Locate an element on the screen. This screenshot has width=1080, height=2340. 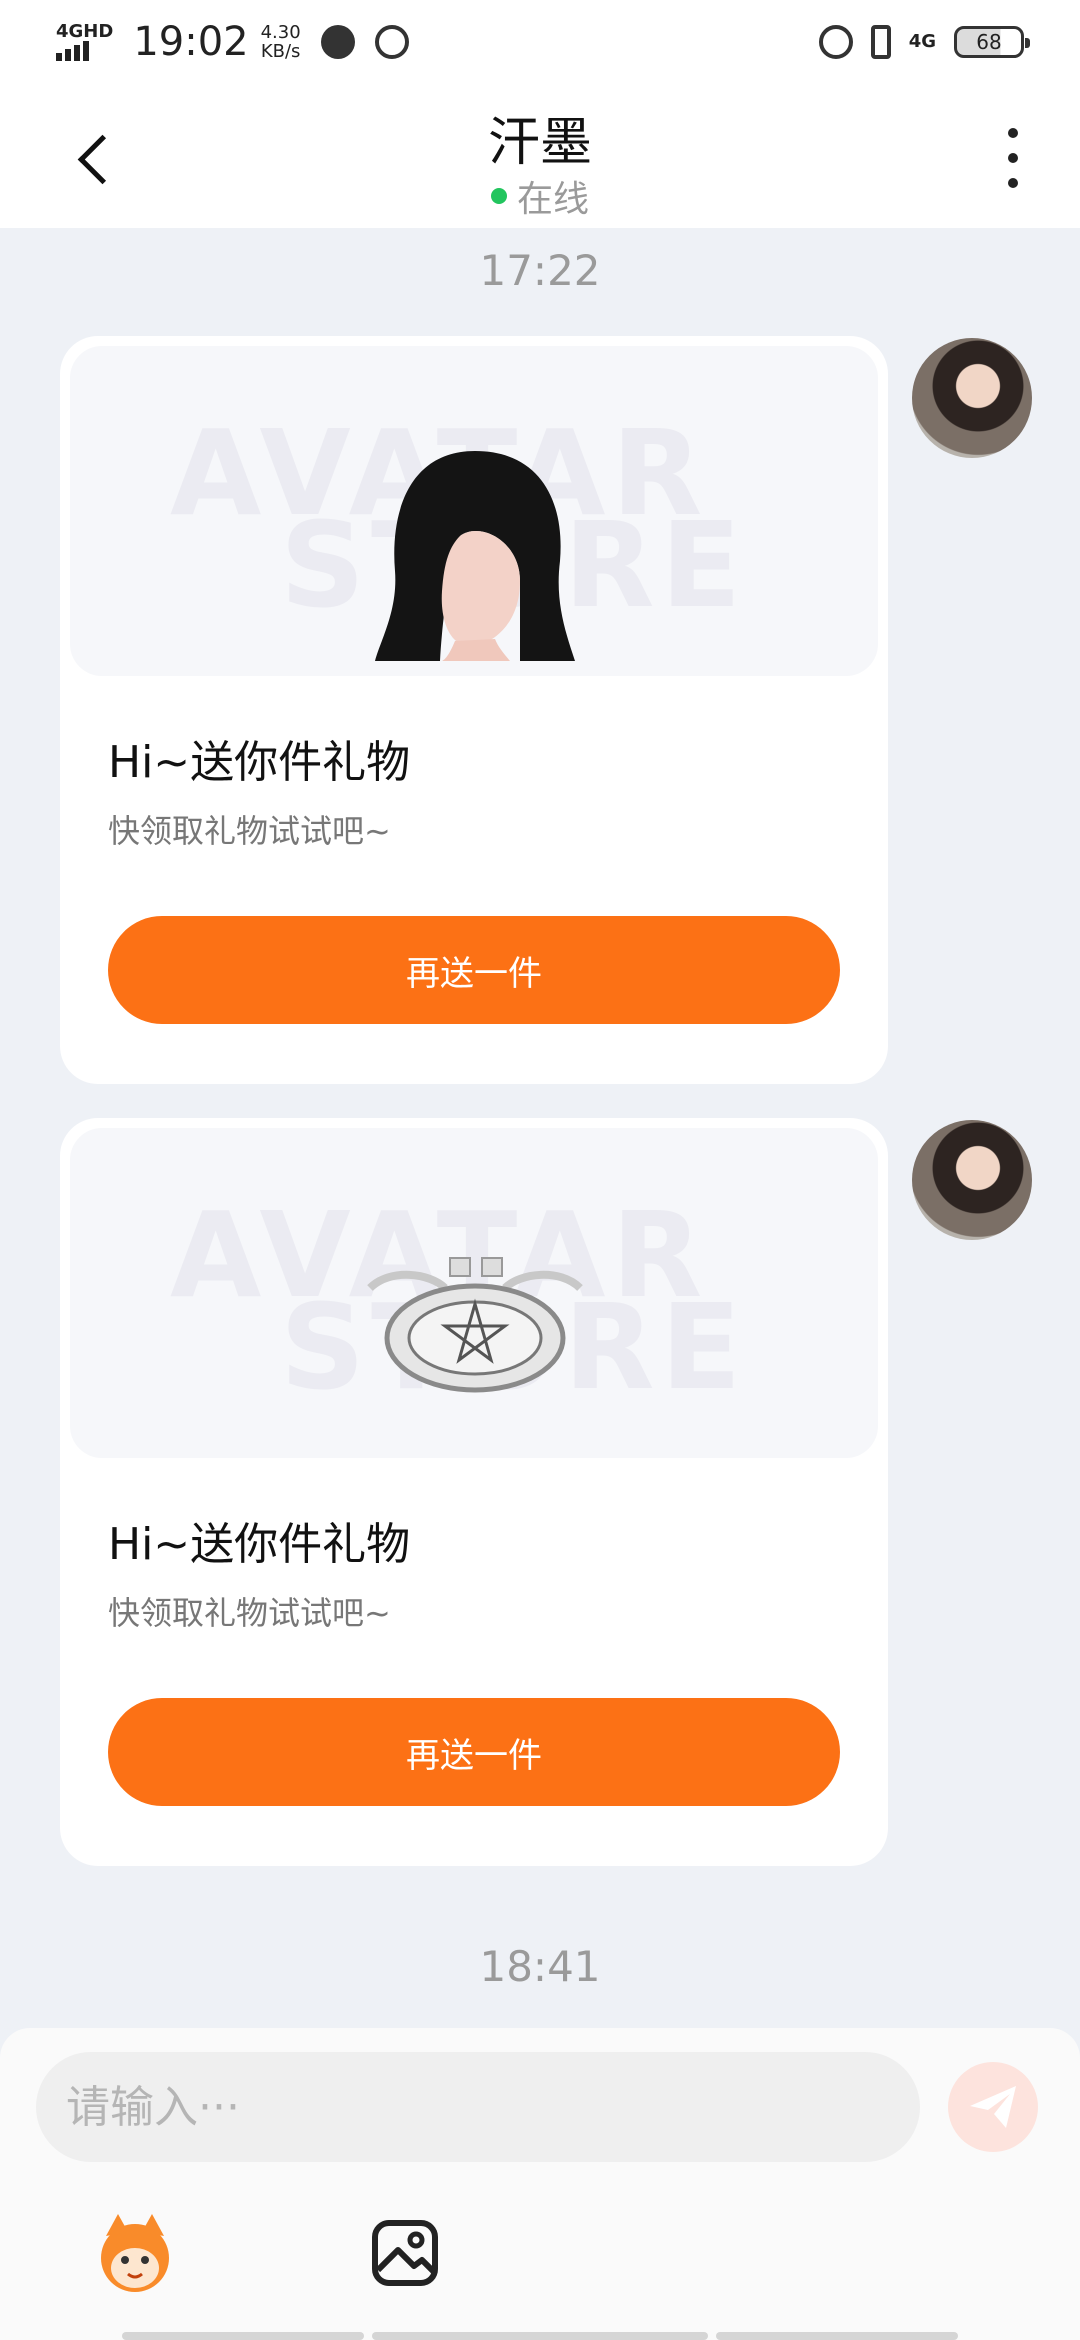
status-bar: 4GHD 19:02 4.30 KB/s 4G 68 is located at coordinates (540, 42).